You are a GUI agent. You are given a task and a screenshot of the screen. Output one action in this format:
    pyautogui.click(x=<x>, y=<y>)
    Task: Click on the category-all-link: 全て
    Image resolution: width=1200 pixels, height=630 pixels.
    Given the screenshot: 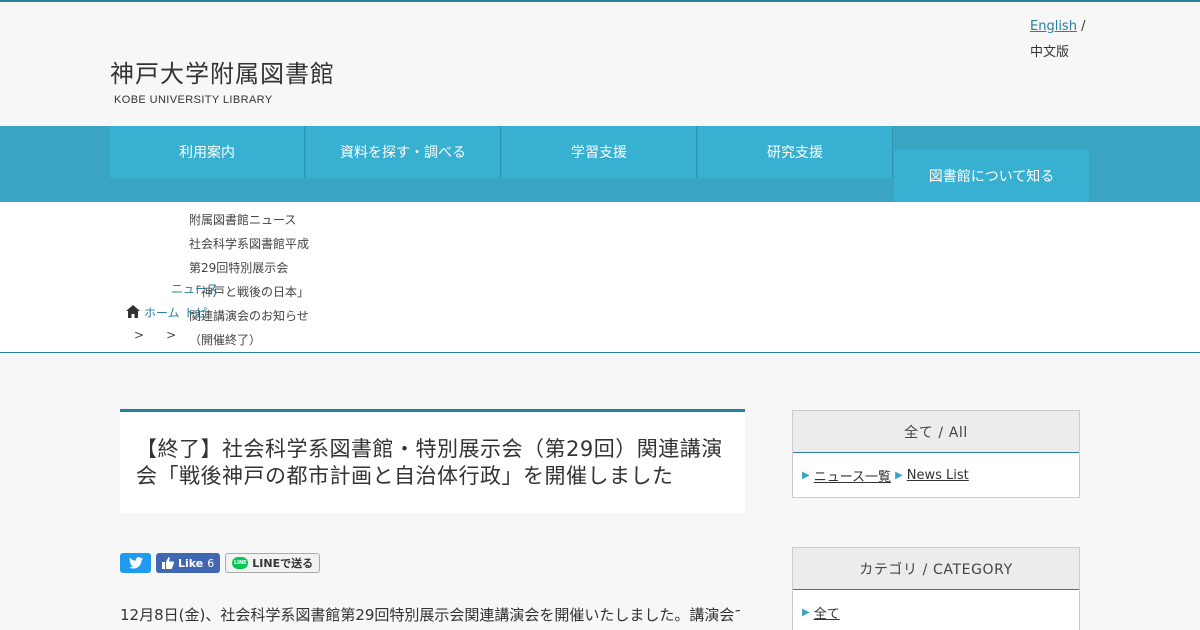 What is the action you would take?
    pyautogui.click(x=827, y=612)
    